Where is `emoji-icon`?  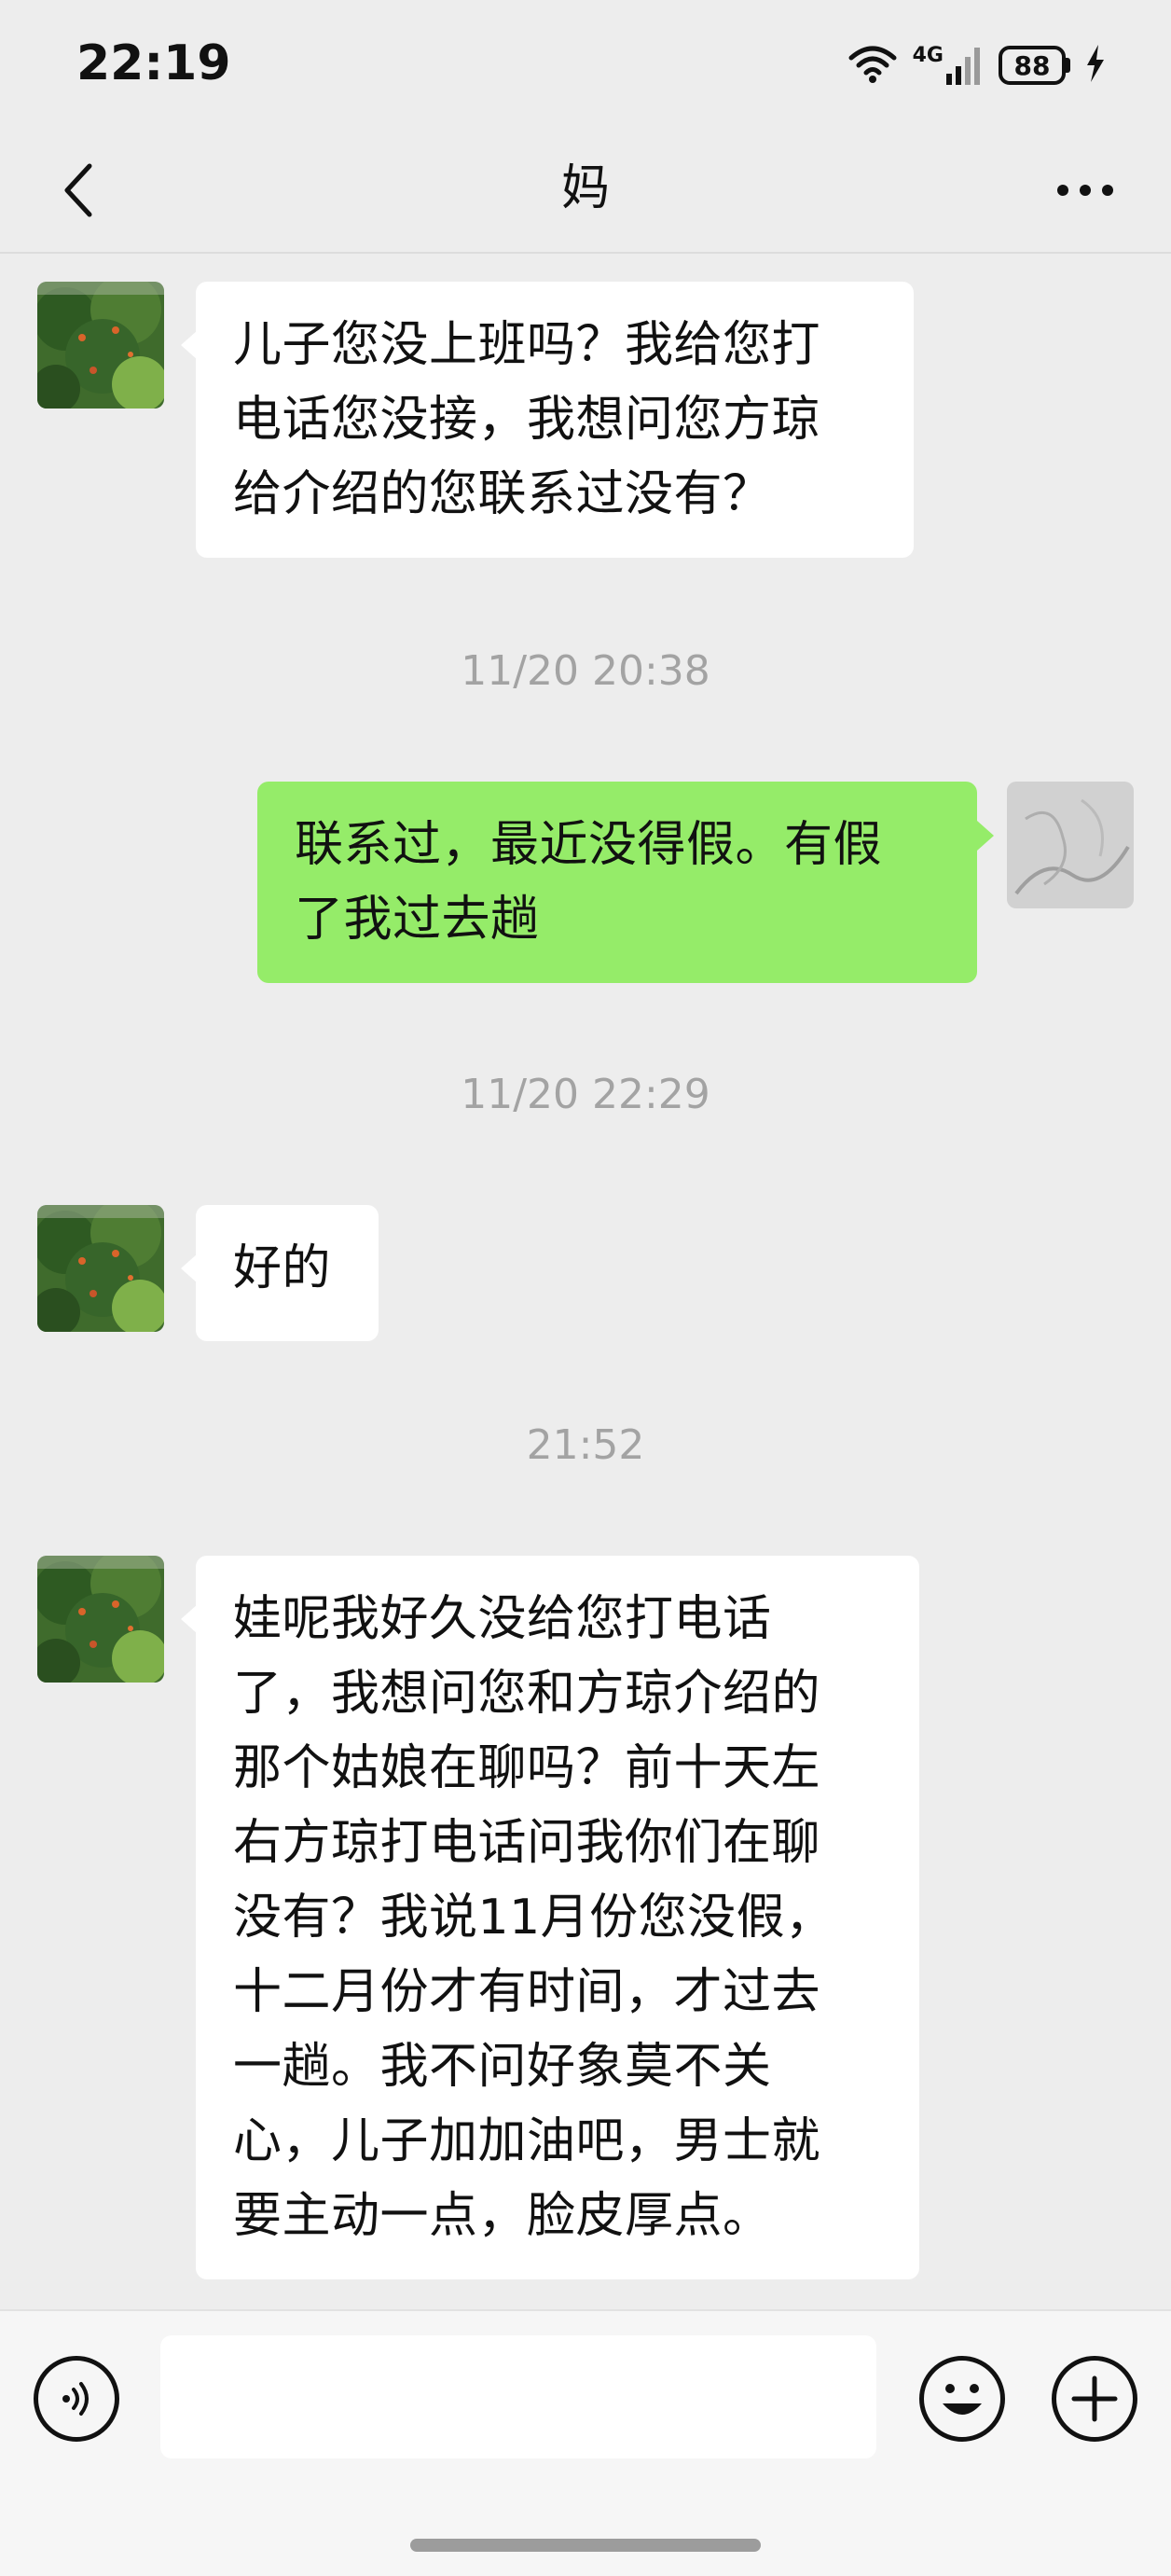 emoji-icon is located at coordinates (962, 2399).